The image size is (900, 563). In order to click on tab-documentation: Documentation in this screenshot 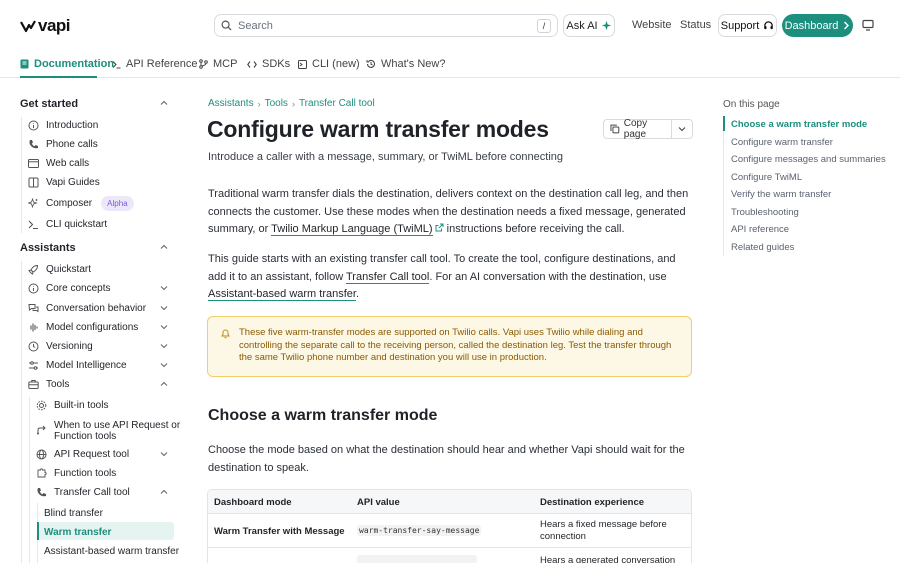, I will do `click(67, 64)`.